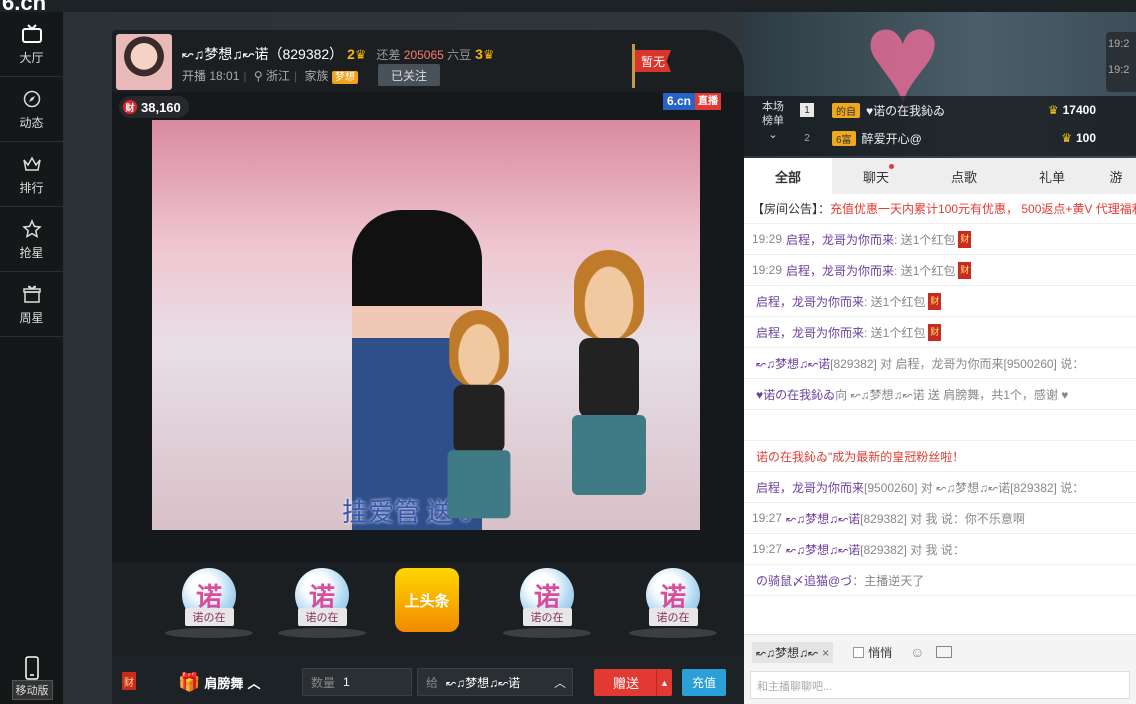  I want to click on tab-all: 全部, so click(788, 176).